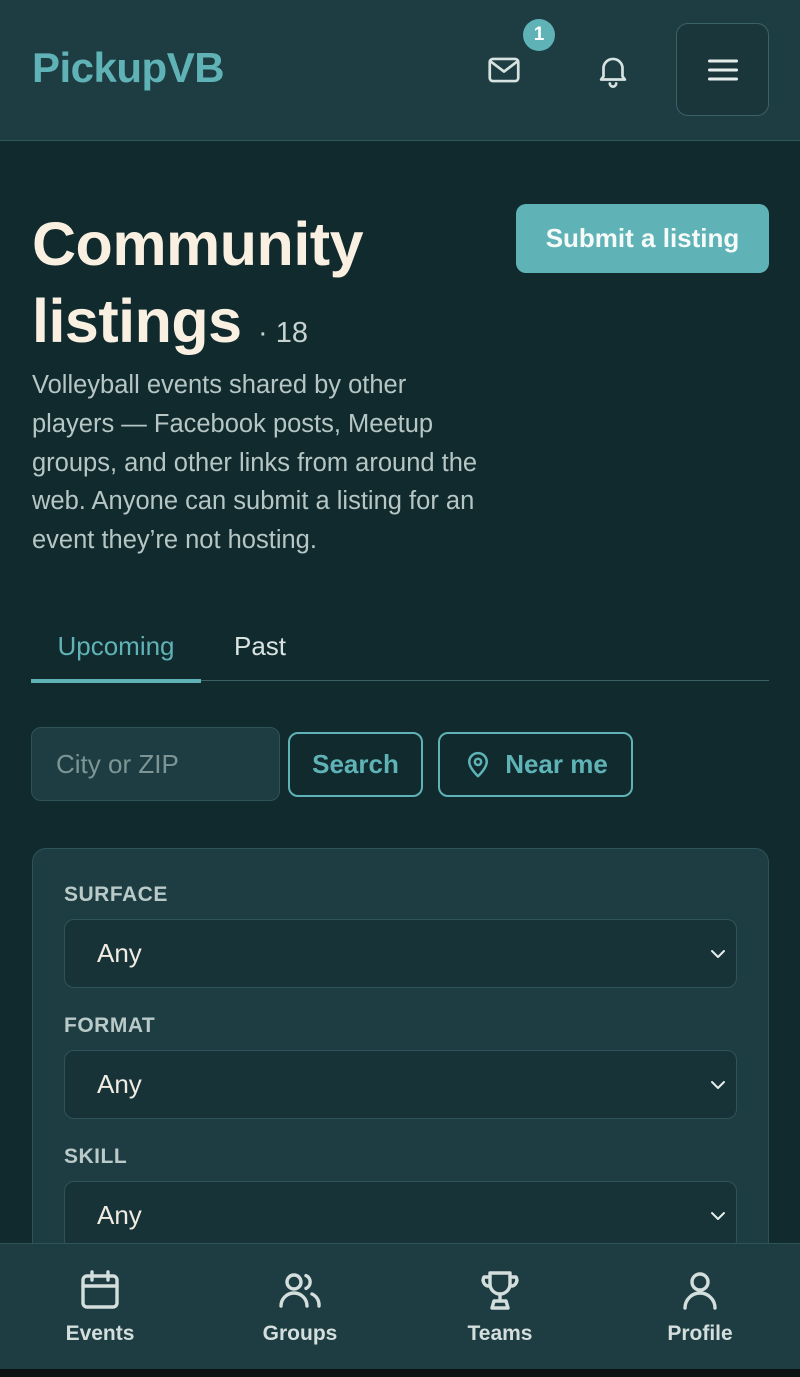  What do you see at coordinates (478, 764) in the screenshot?
I see `location-pin-icon` at bounding box center [478, 764].